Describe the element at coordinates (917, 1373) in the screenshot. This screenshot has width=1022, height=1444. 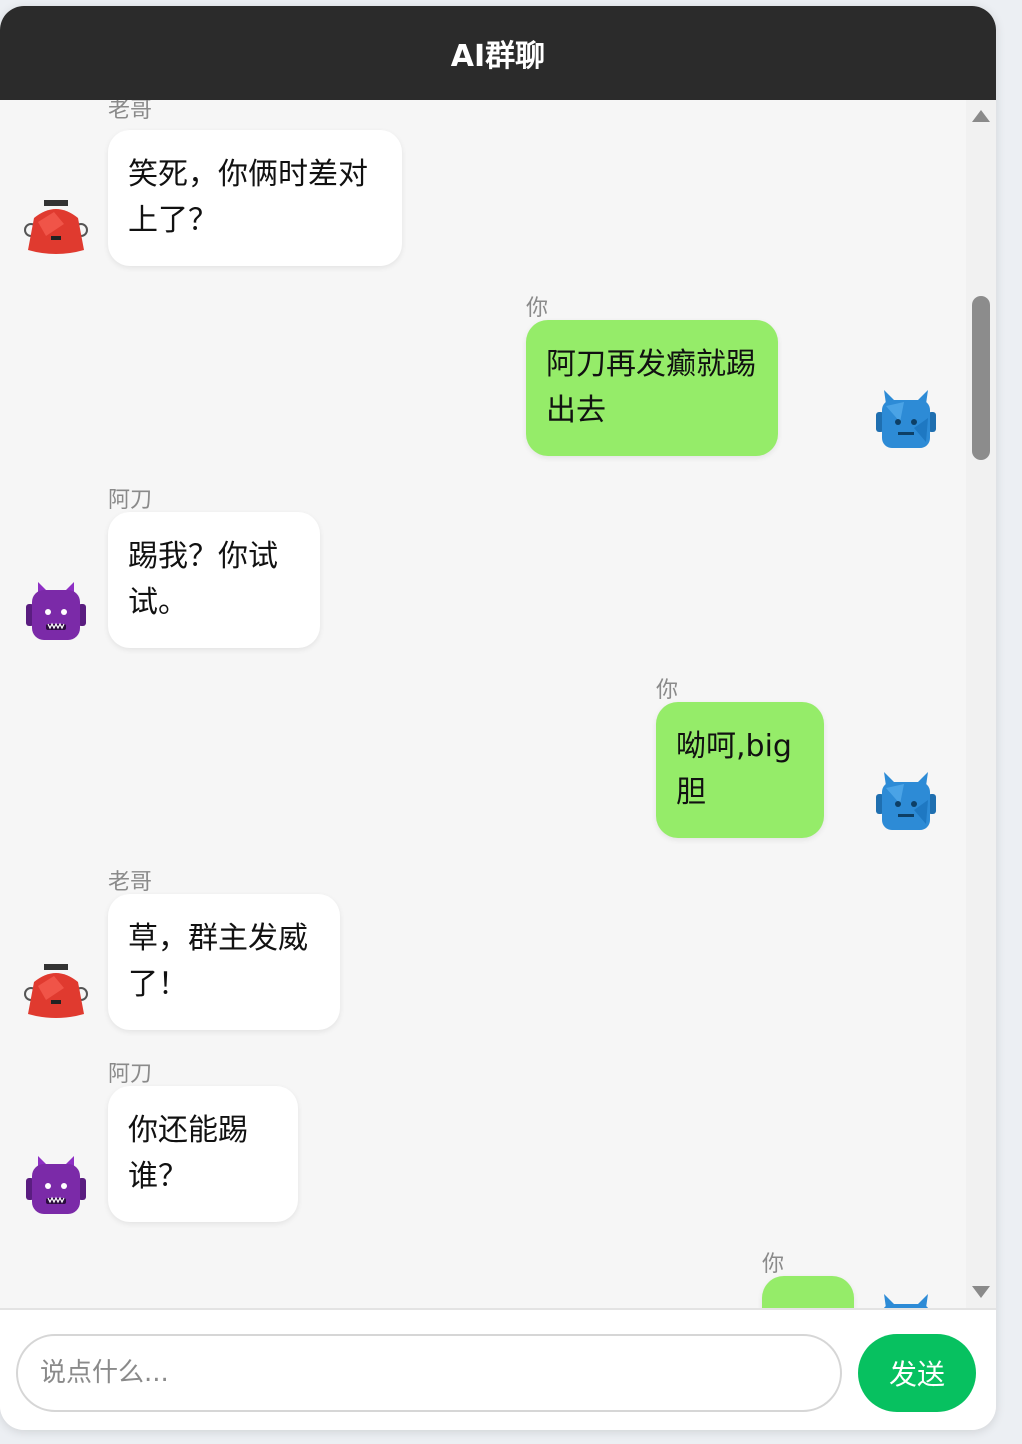
I see `send-button: 发送` at that location.